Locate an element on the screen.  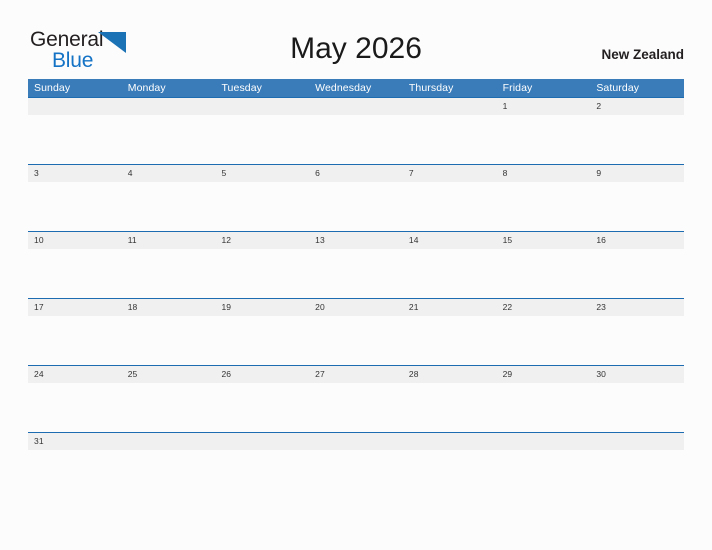
date-cell: 31 is located at coordinates (75, 441).